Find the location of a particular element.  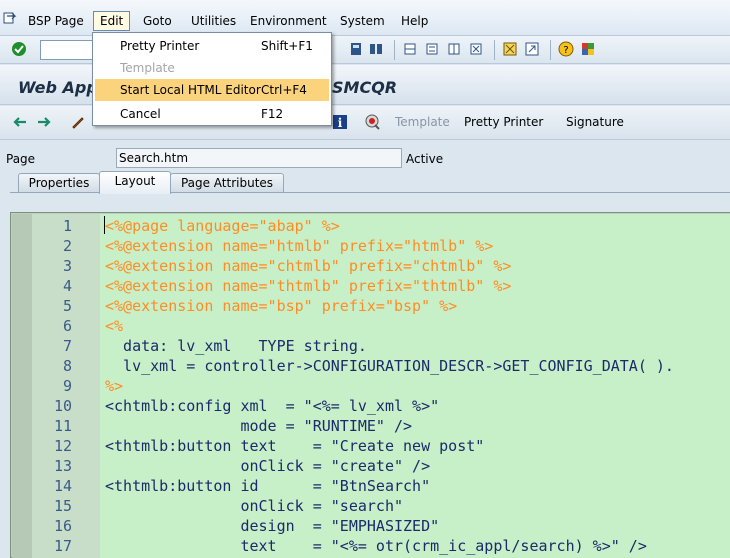

code-line: <%@extension name="bsp" prefix="bsp" %> is located at coordinates (281, 306).